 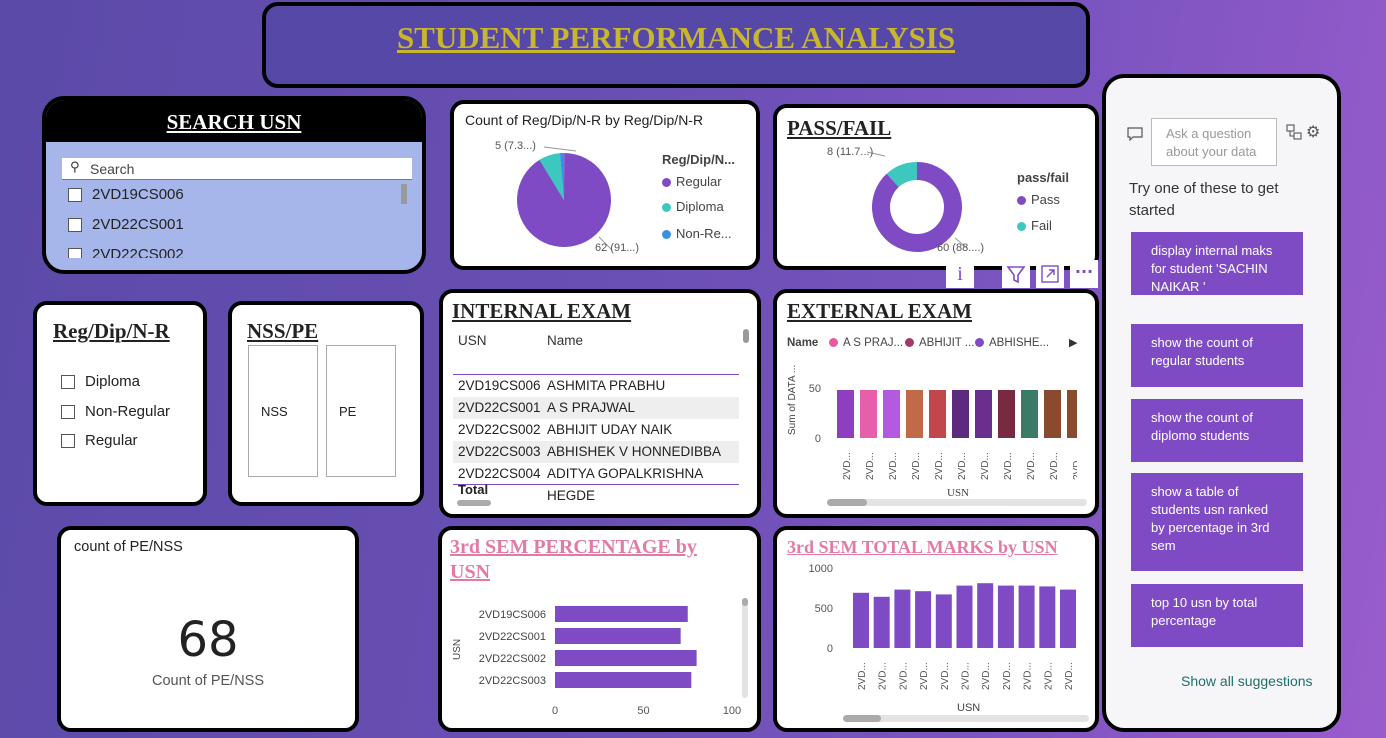 I want to click on donut-hole, so click(x=917, y=207).